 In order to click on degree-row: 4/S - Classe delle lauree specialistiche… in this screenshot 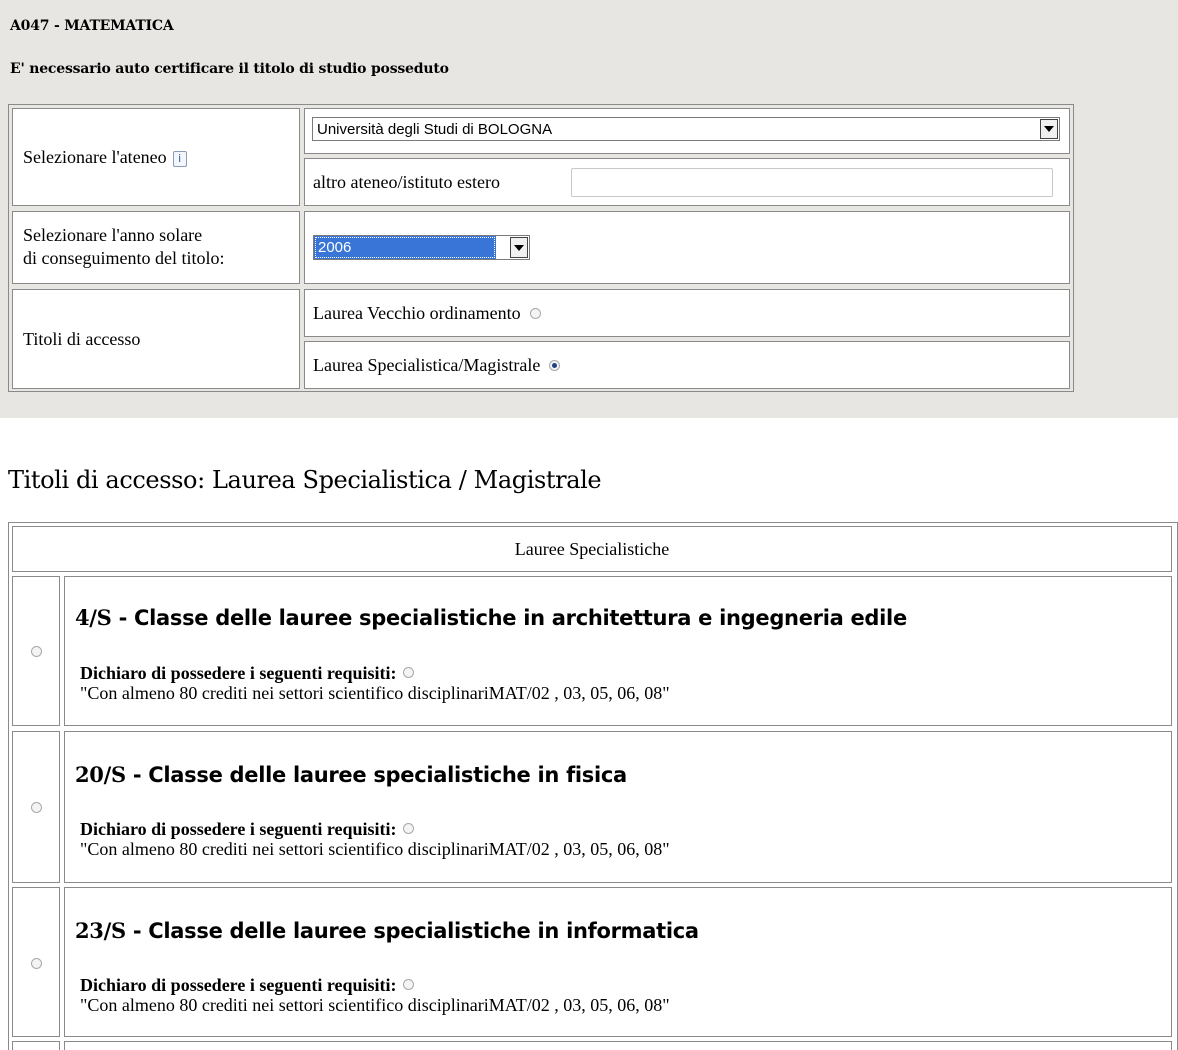, I will do `click(618, 651)`.